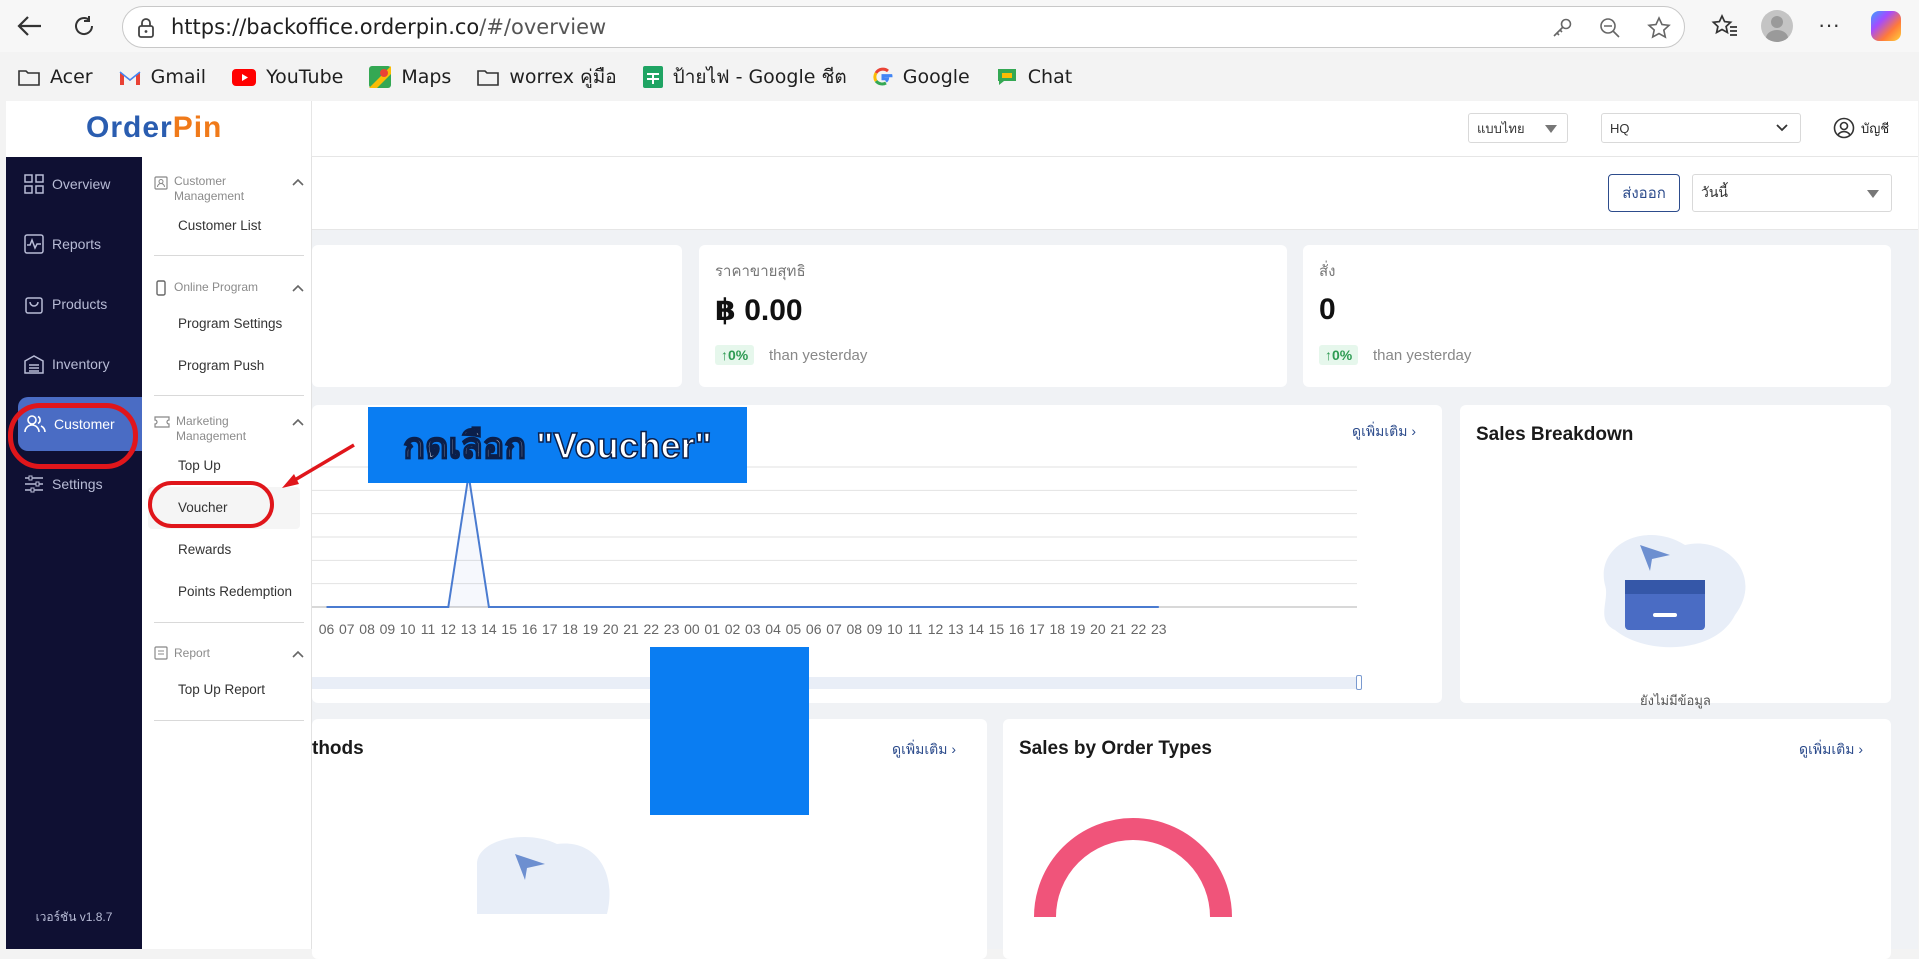  What do you see at coordinates (130, 77) in the screenshot?
I see `gmail-icon` at bounding box center [130, 77].